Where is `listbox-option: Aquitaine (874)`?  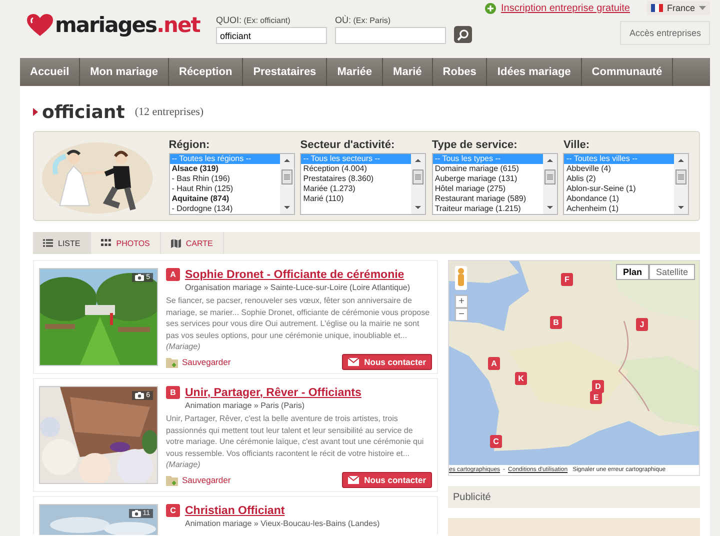
listbox-option: Aquitaine (874) is located at coordinates (225, 199).